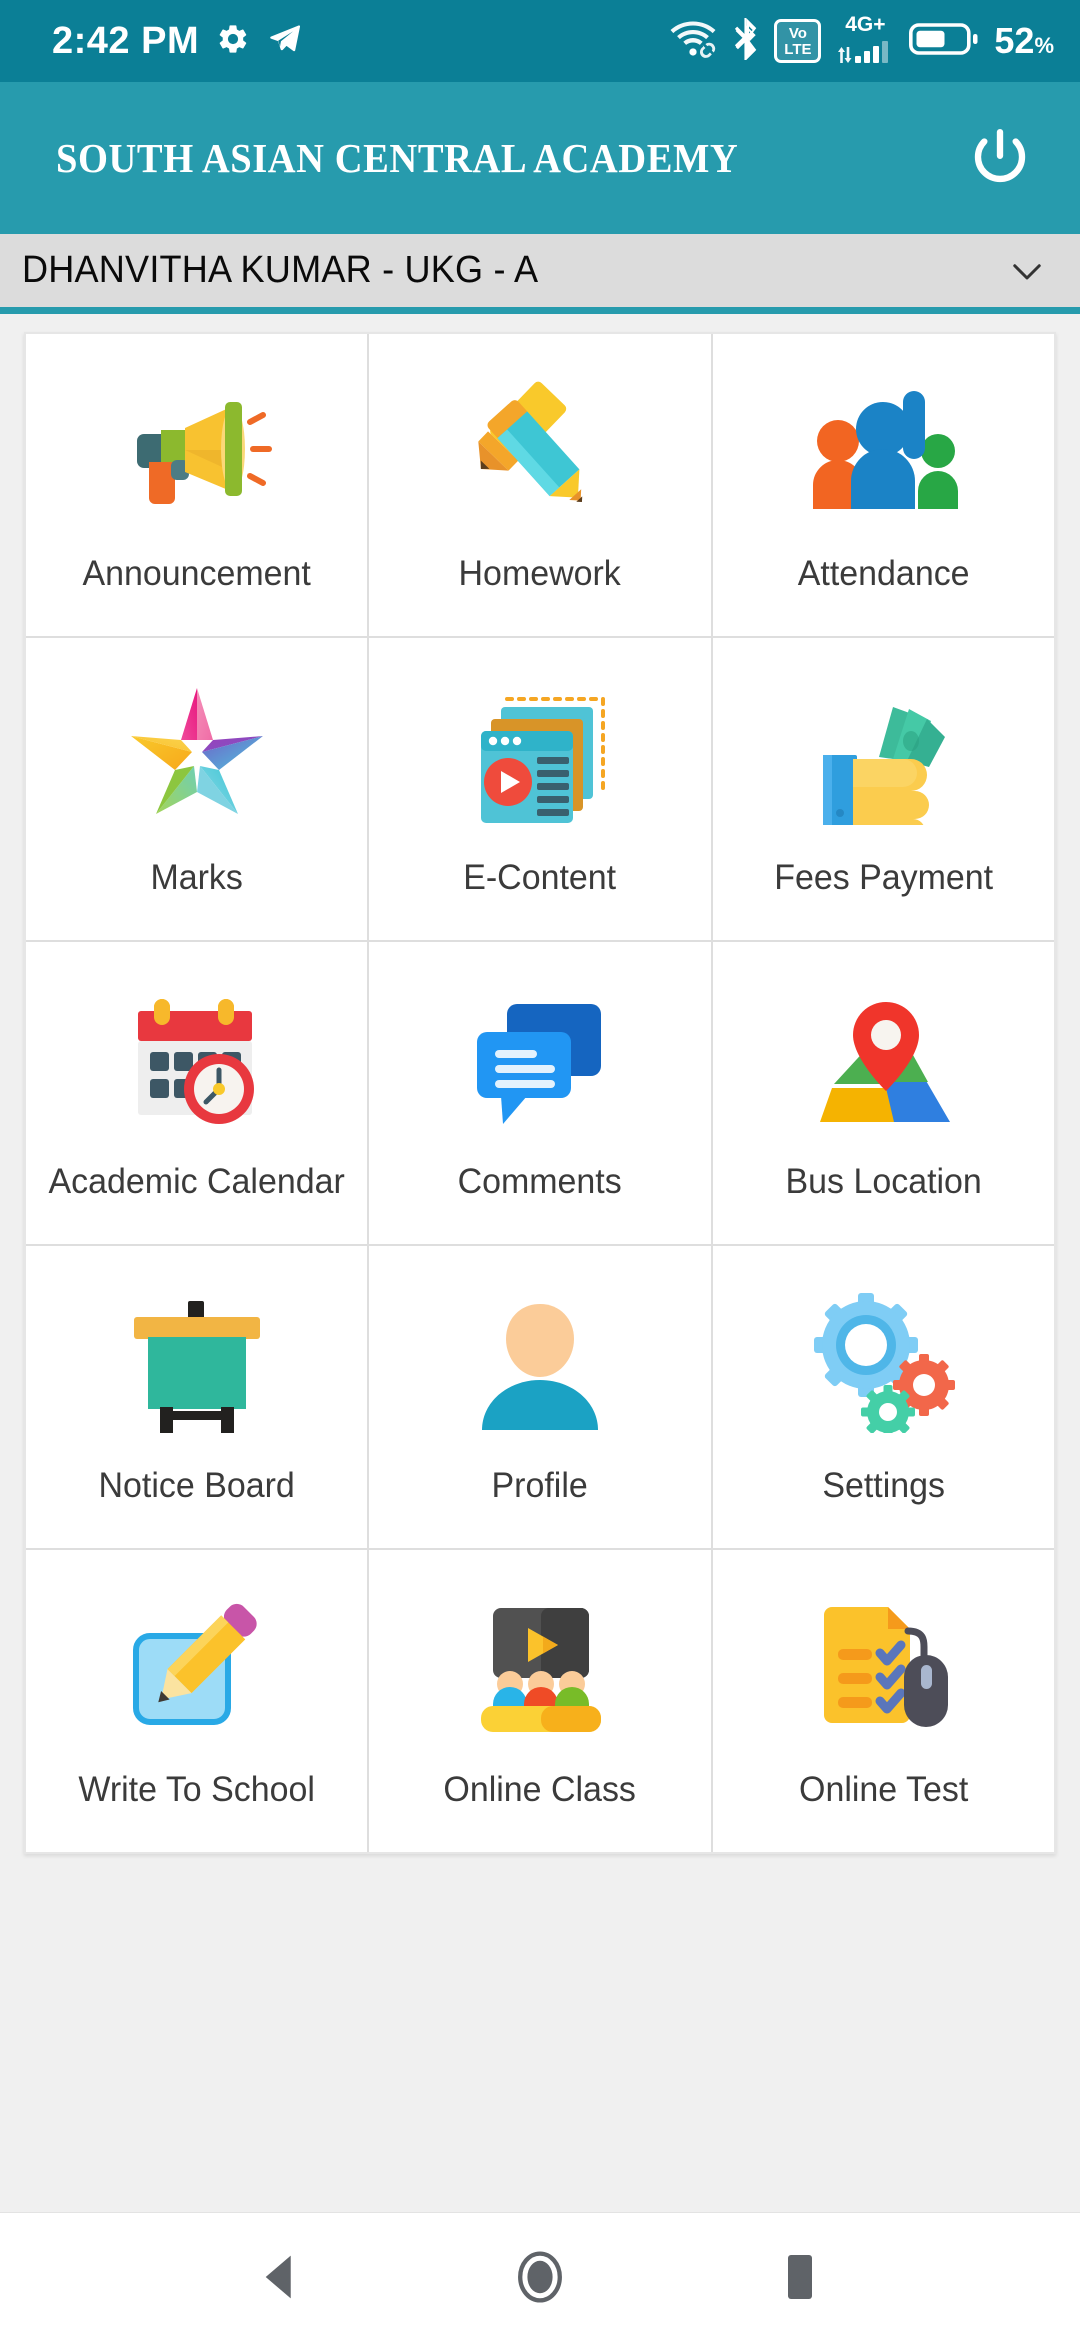  Describe the element at coordinates (196, 1059) in the screenshot. I see `calendar-clock-icon` at that location.